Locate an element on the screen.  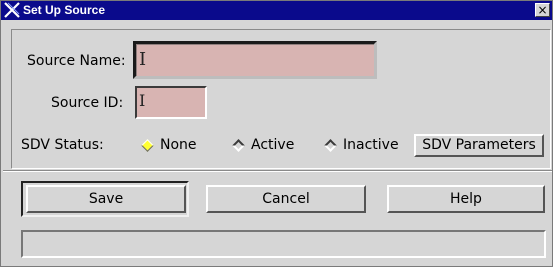
source-name-field: I is located at coordinates (255, 60).